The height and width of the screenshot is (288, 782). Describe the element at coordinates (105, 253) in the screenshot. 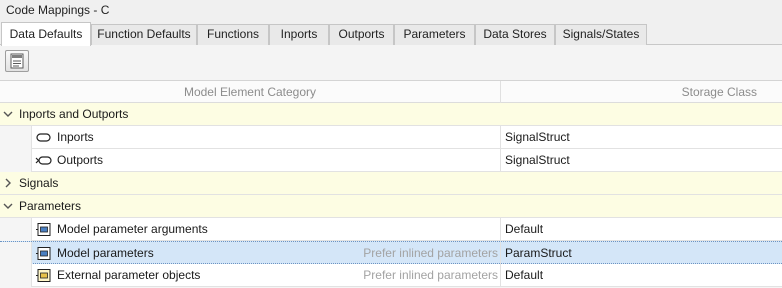

I see `row-label: Model parameters` at that location.